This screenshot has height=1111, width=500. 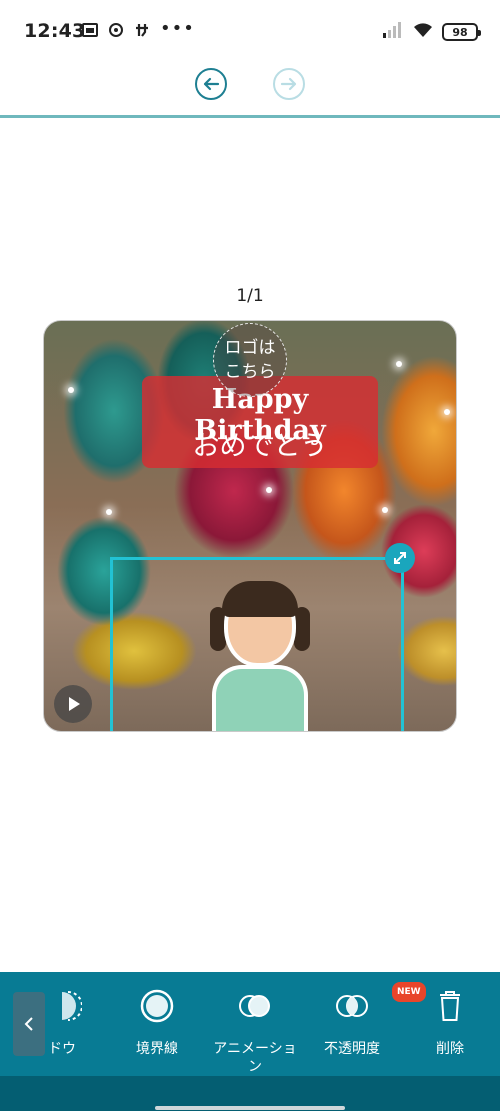 What do you see at coordinates (250, 1093) in the screenshot?
I see `system-nav-bar` at bounding box center [250, 1093].